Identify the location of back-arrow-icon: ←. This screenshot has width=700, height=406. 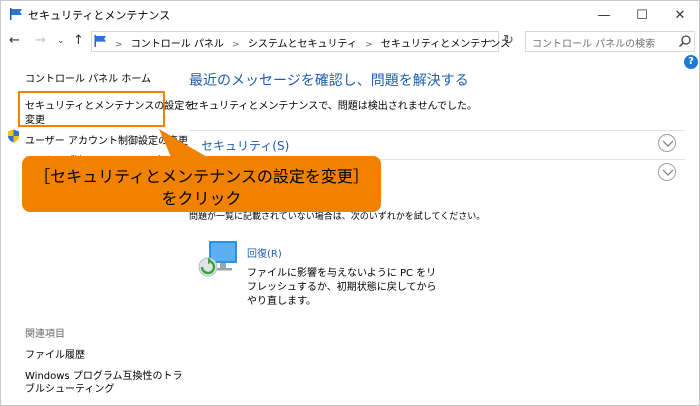
(14, 40).